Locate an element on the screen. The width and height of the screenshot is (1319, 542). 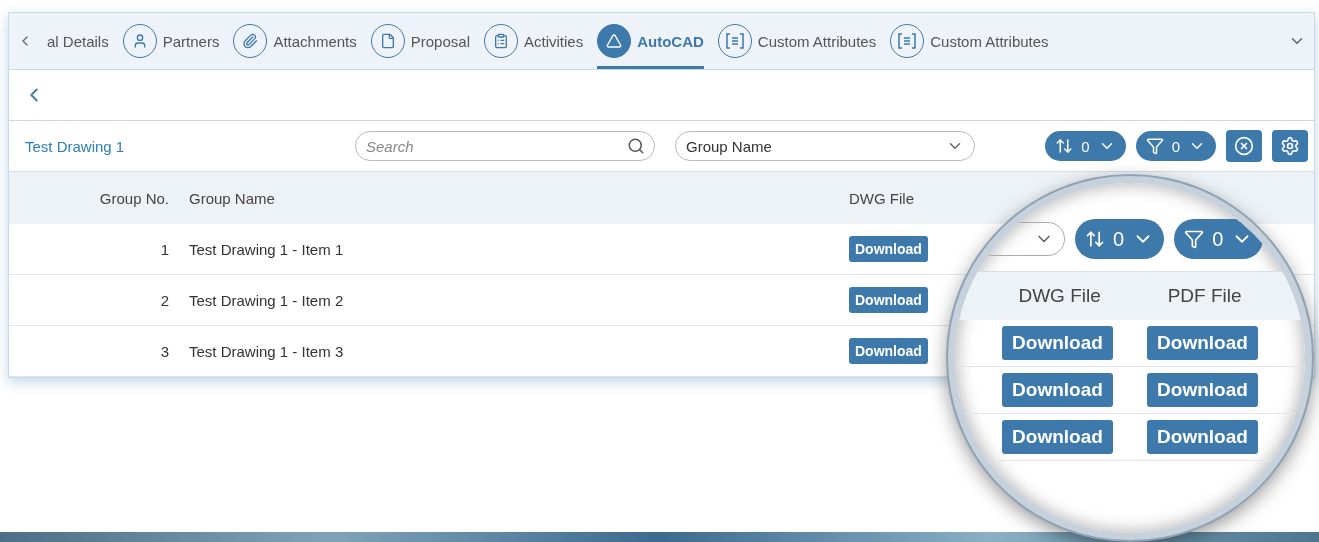
settings-icon is located at coordinates (1290, 146).